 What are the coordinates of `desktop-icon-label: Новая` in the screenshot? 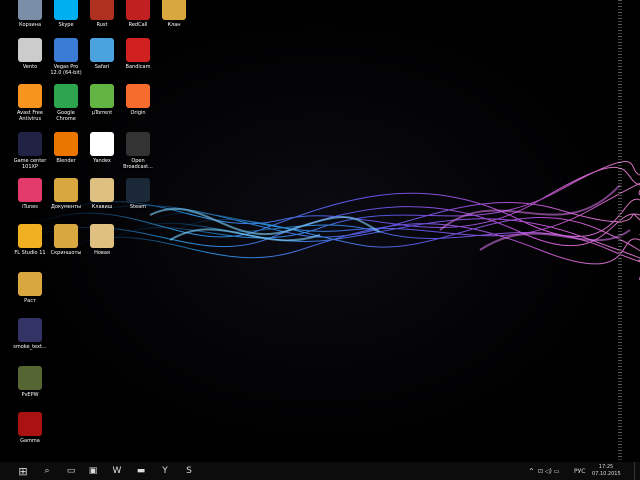 It's located at (102, 253).